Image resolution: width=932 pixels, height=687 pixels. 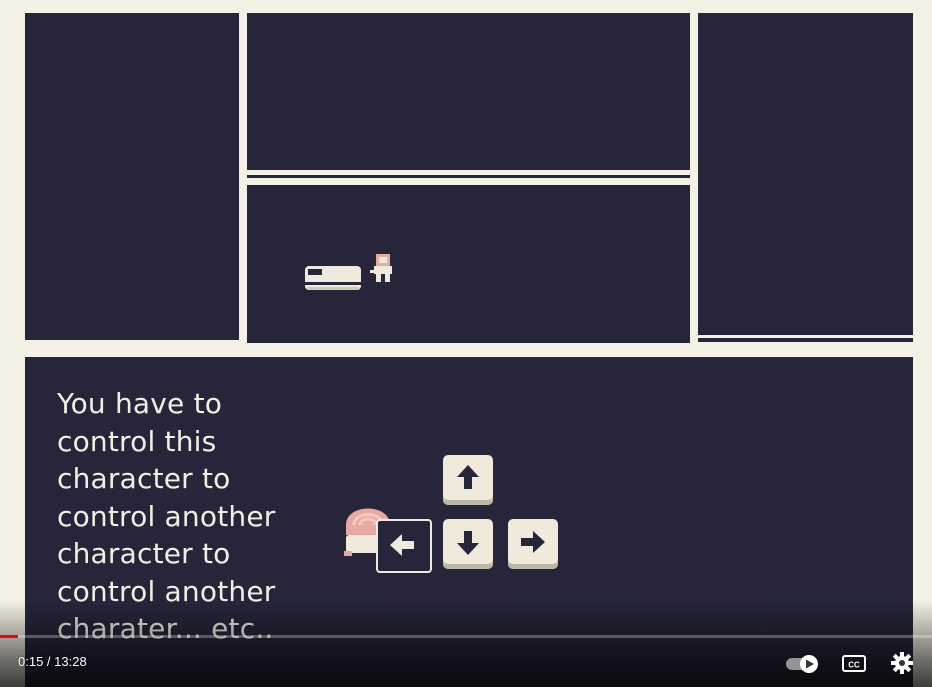 I want to click on time-display: 0:15 / 13:28, so click(x=52, y=661).